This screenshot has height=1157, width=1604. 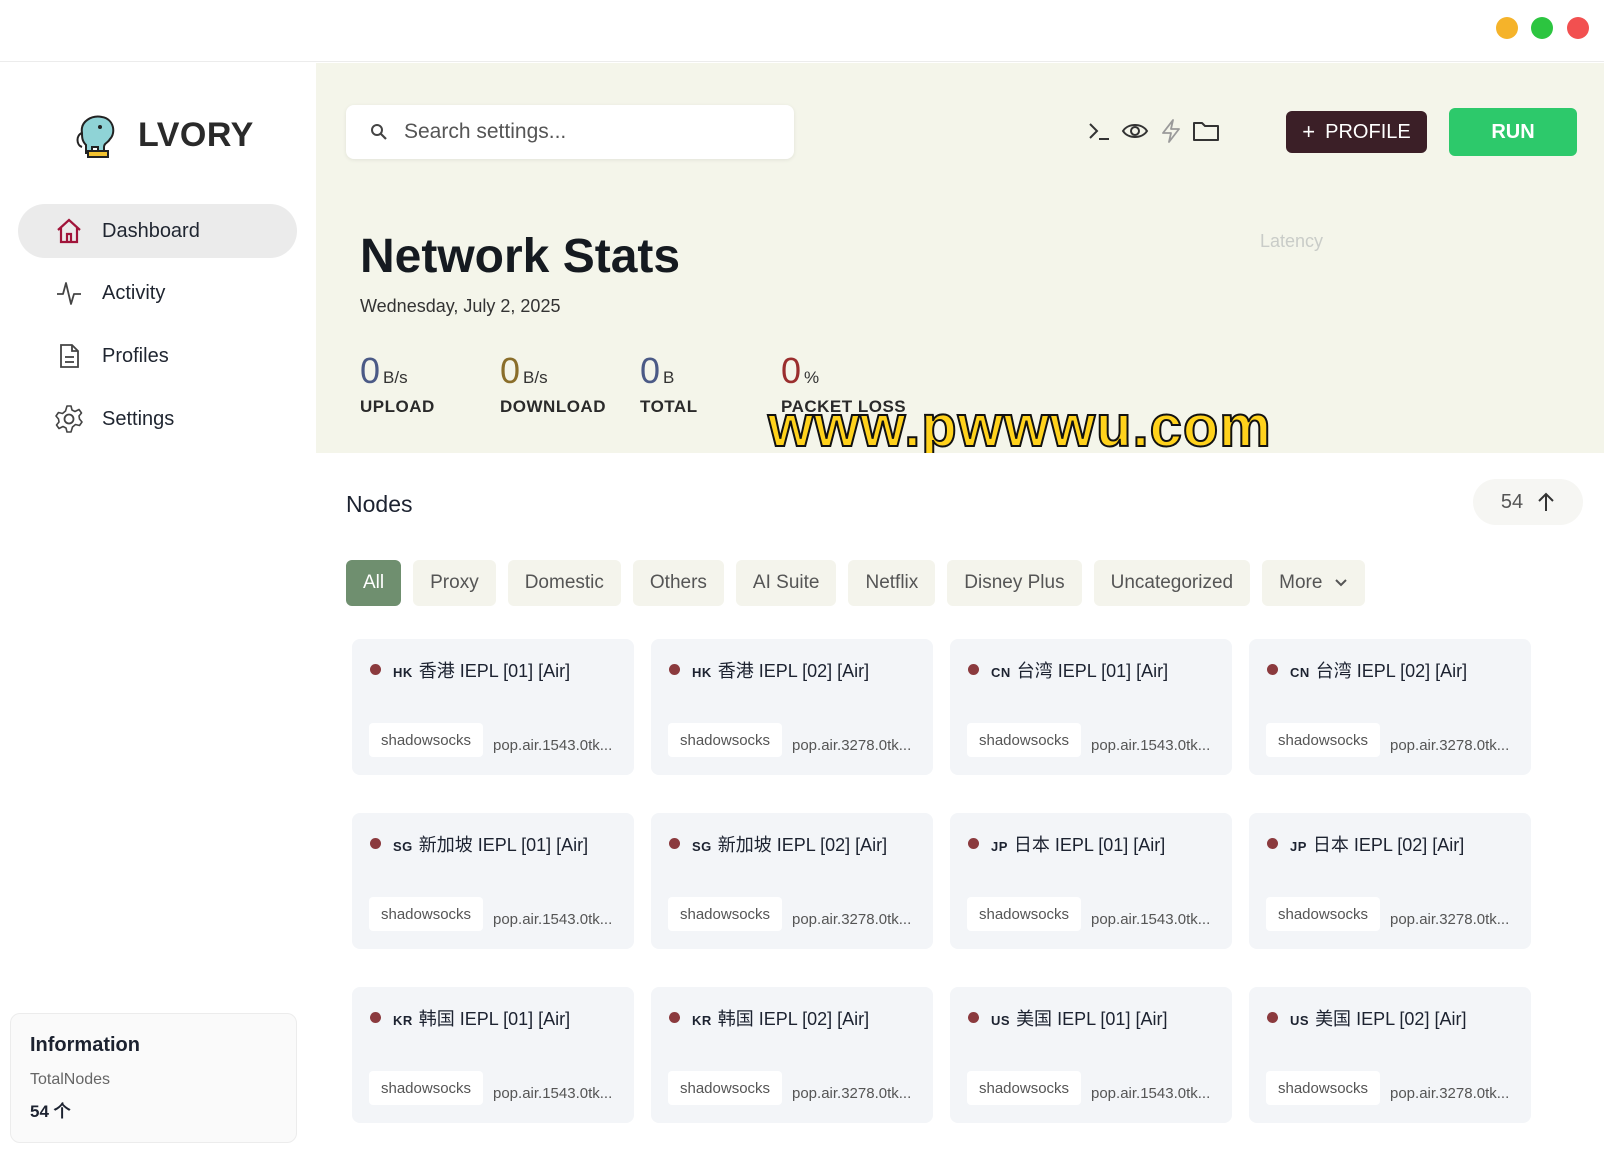 What do you see at coordinates (1578, 28) in the screenshot?
I see `close-button` at bounding box center [1578, 28].